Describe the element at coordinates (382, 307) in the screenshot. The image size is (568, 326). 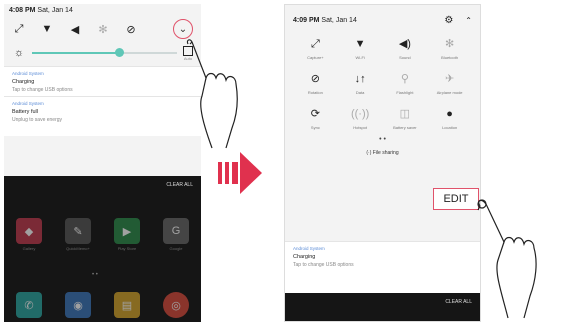
I see `home-screen-background: CLEAR ALL` at that location.